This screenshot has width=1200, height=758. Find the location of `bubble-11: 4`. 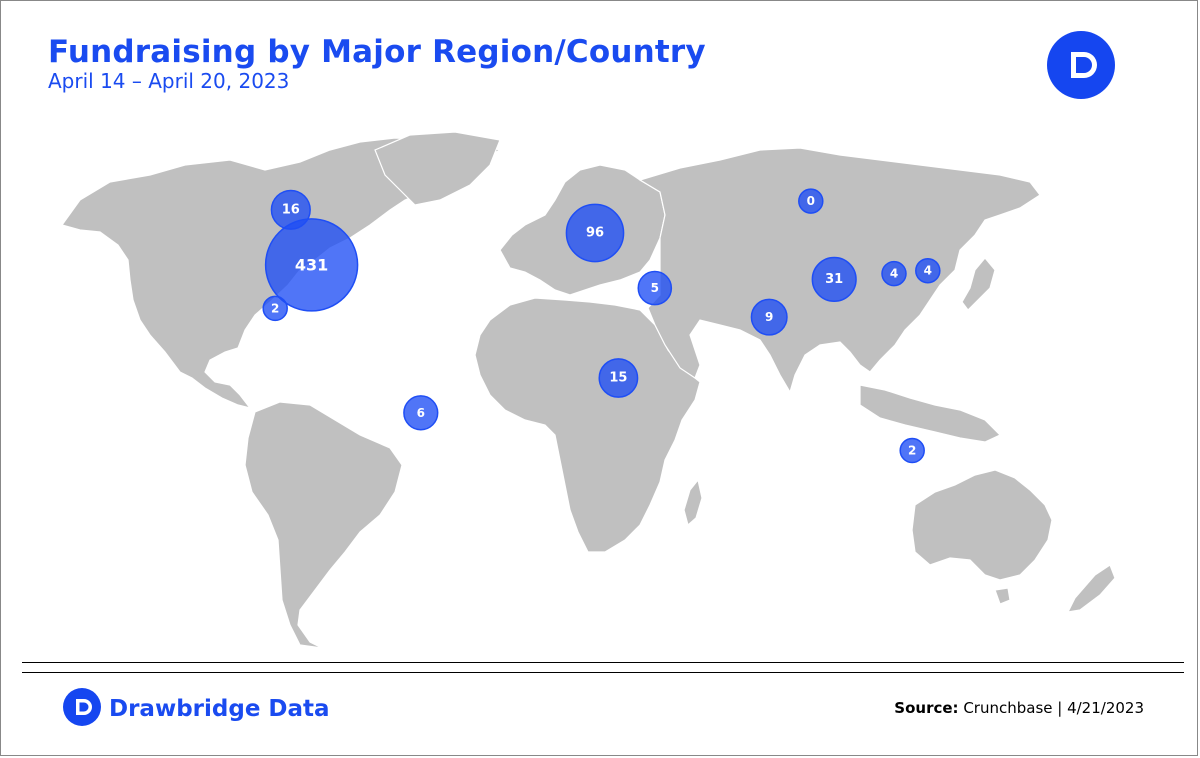

bubble-11: 4 is located at coordinates (928, 270).